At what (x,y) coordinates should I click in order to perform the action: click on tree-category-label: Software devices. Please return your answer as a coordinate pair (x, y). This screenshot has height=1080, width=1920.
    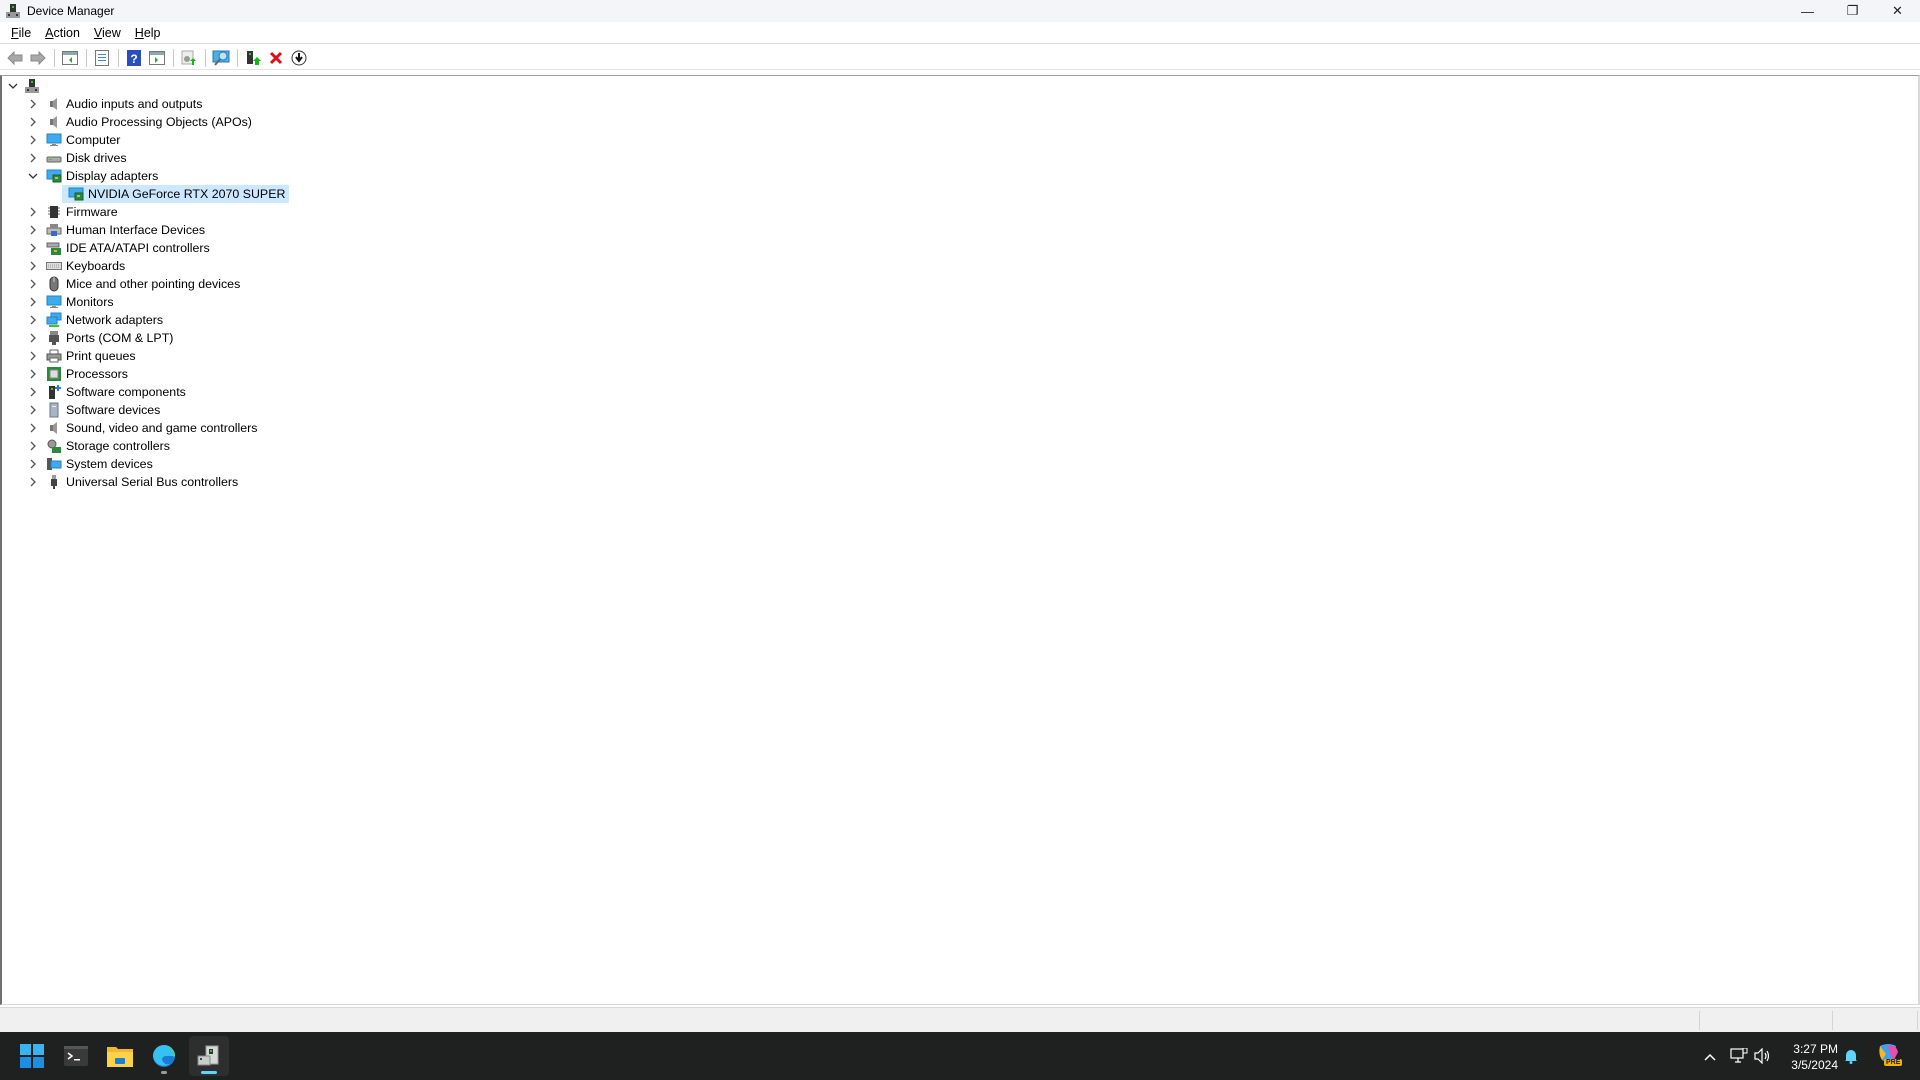
    Looking at the image, I should click on (113, 410).